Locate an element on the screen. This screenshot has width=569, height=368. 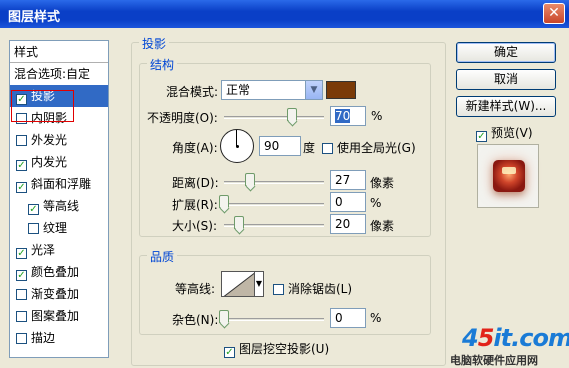
opacity-unit: % is located at coordinates (377, 116).